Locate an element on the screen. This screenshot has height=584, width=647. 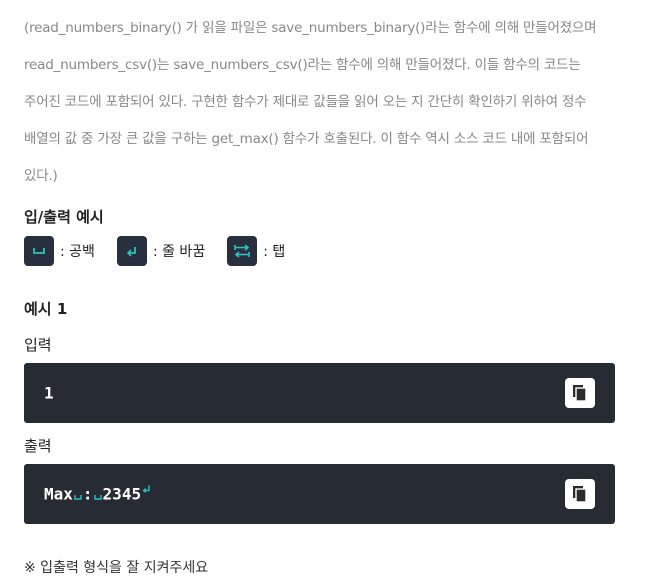
whitespace-legend: : 공백 : 줄 바꿈 : 탭 is located at coordinates (165, 251).